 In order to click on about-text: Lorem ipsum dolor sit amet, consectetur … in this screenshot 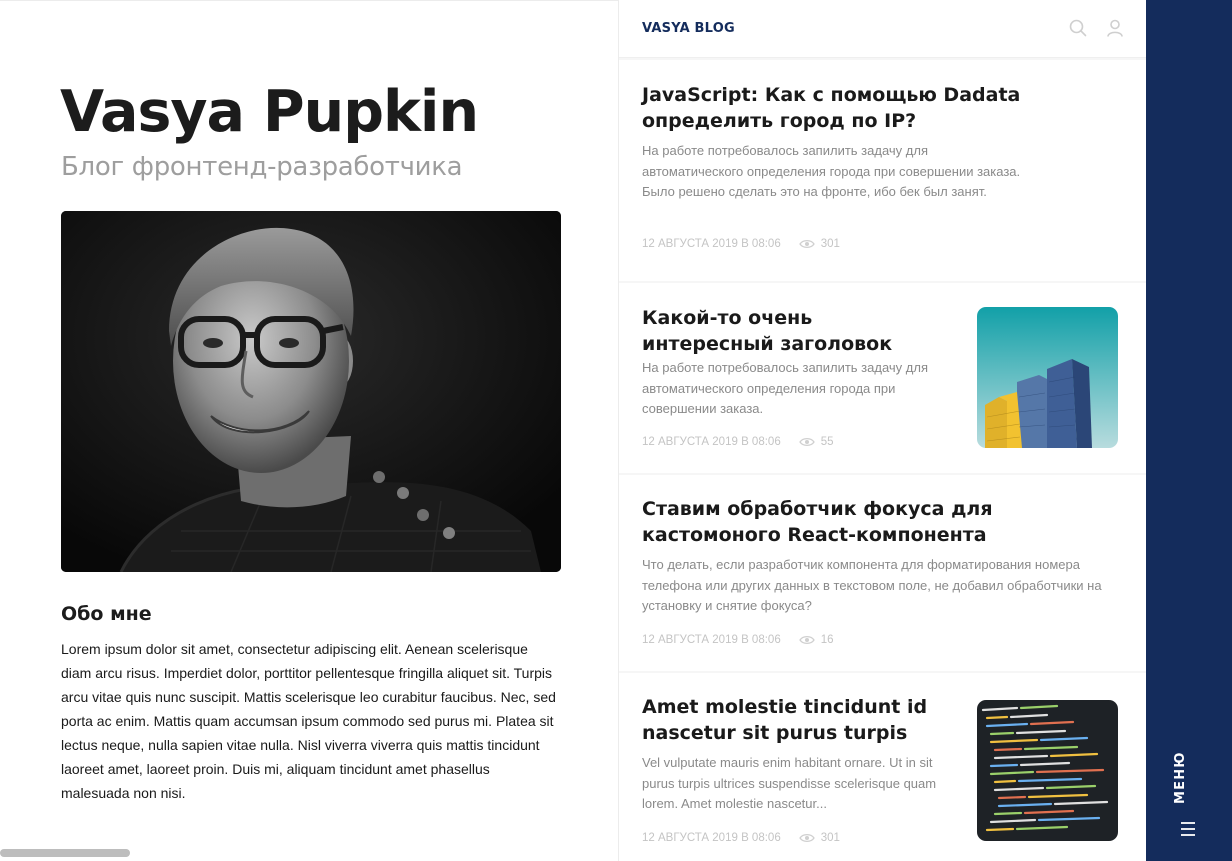, I will do `click(308, 721)`.